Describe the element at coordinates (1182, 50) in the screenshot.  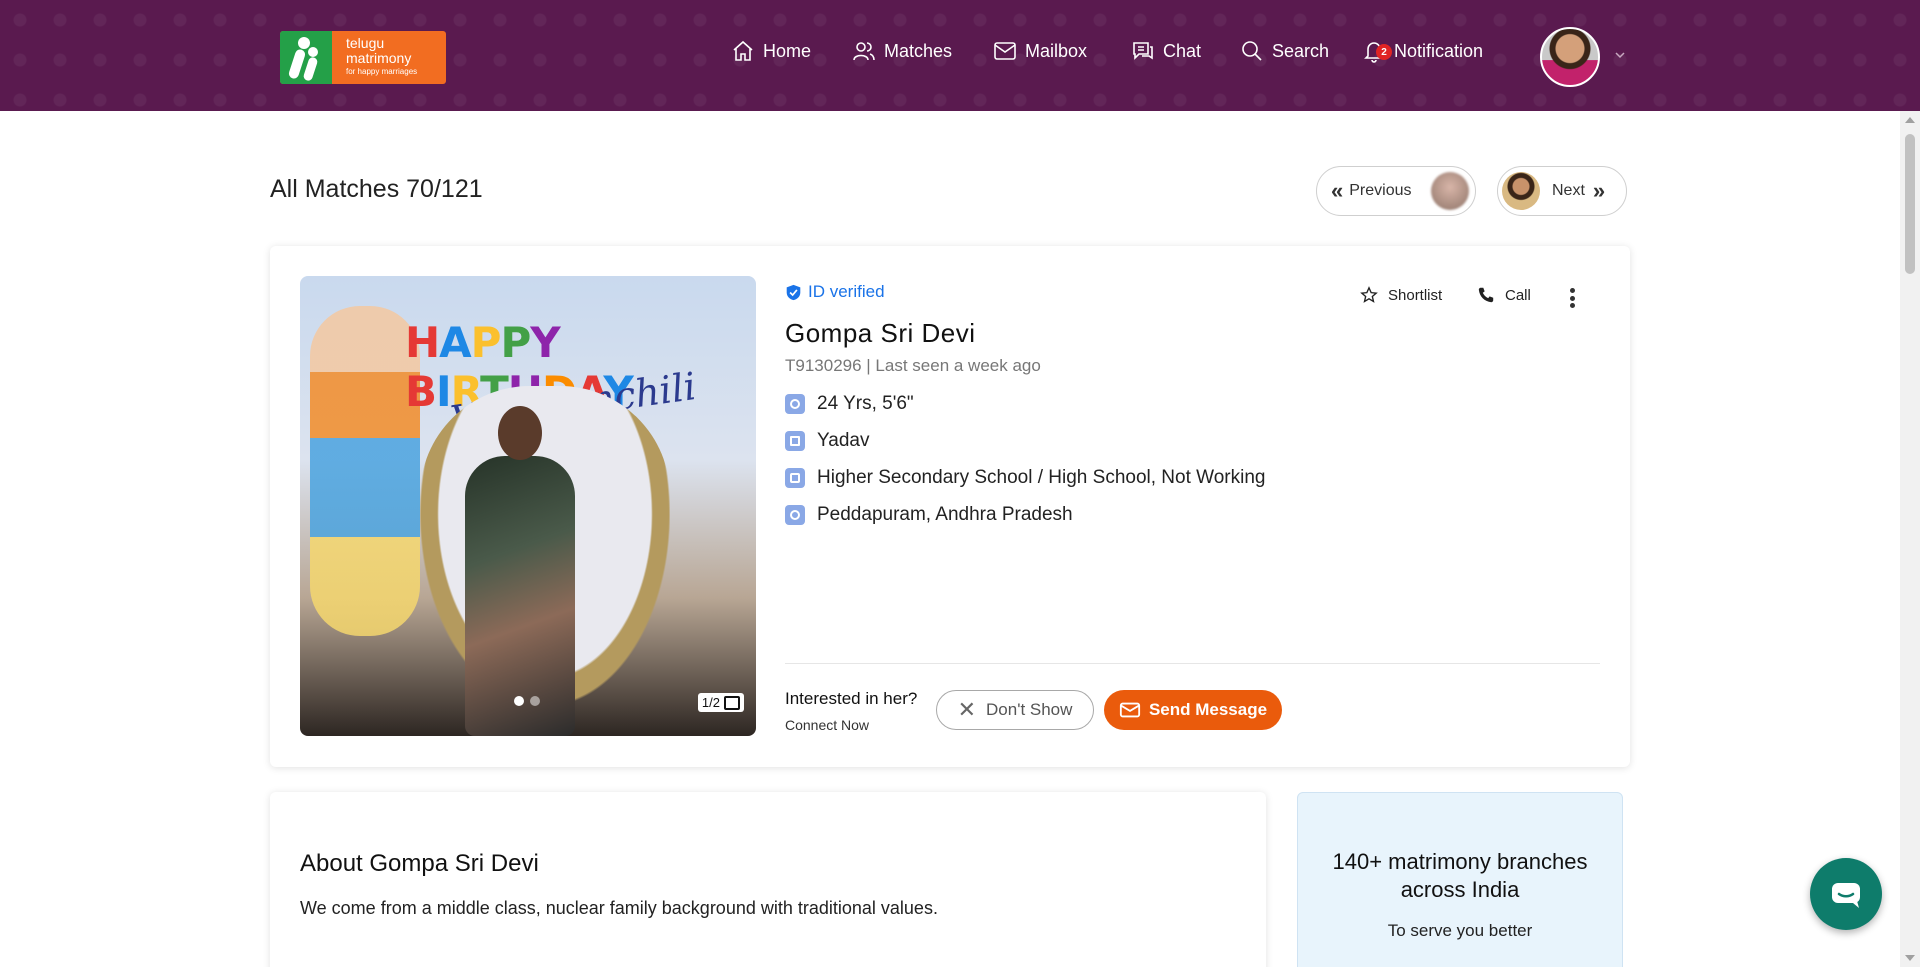
I see `nav-chat-label: Chat` at that location.